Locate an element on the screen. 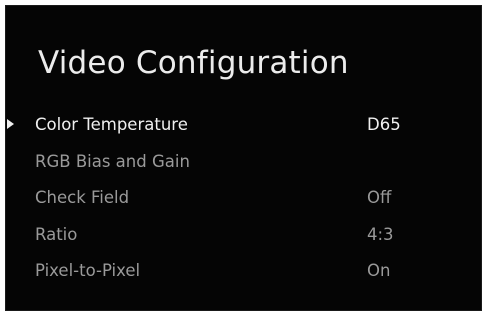 Image resolution: width=487 pixels, height=315 pixels. menu-item-value: 4:3 is located at coordinates (380, 234).